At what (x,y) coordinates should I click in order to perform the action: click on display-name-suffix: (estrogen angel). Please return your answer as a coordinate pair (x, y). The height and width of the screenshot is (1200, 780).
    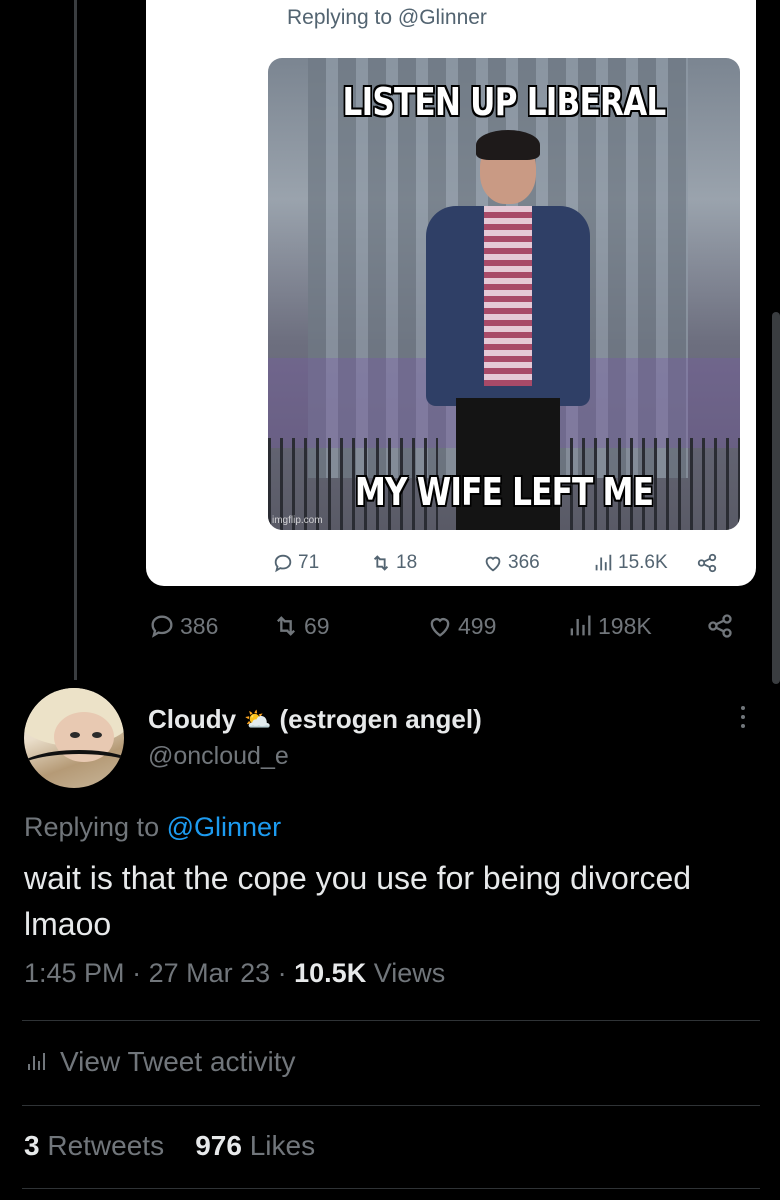
    Looking at the image, I should click on (380, 719).